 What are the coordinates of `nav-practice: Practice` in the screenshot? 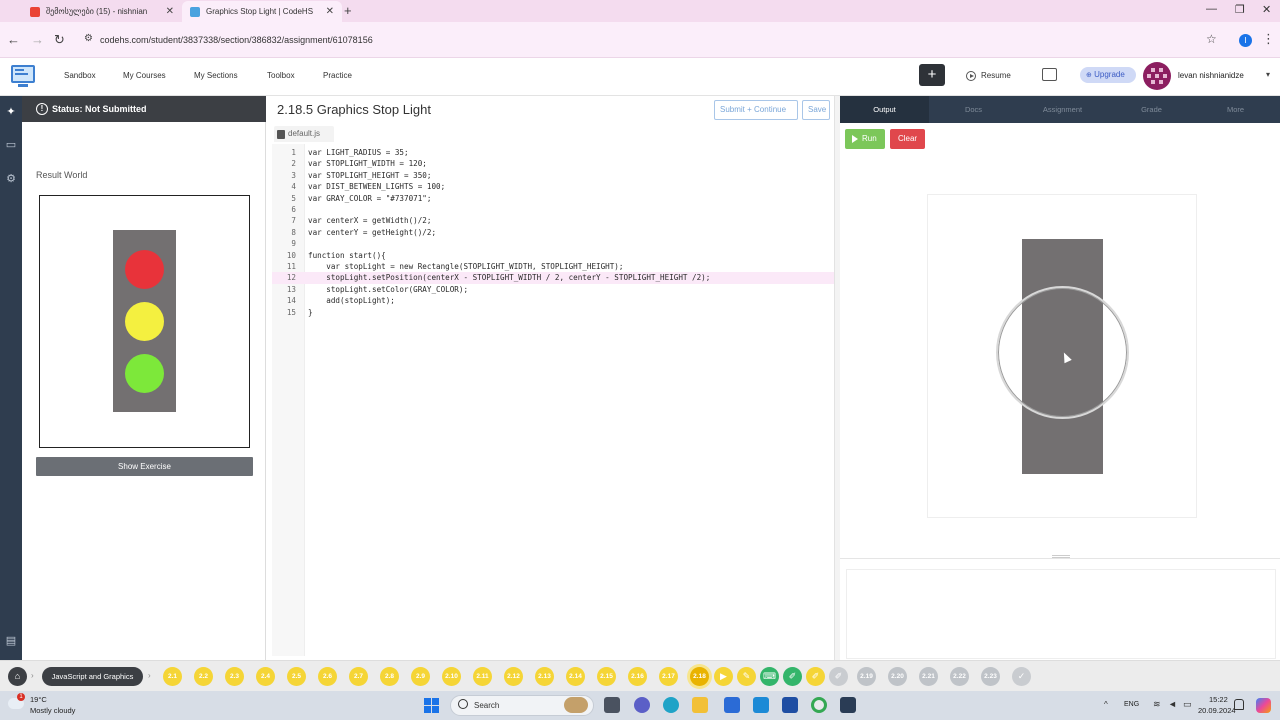 It's located at (337, 75).